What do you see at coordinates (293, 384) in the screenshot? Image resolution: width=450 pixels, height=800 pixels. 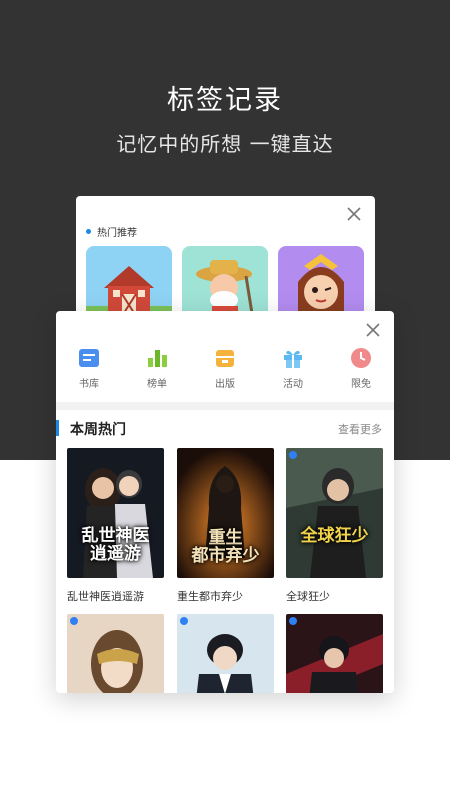 I see `category-label: 活动` at bounding box center [293, 384].